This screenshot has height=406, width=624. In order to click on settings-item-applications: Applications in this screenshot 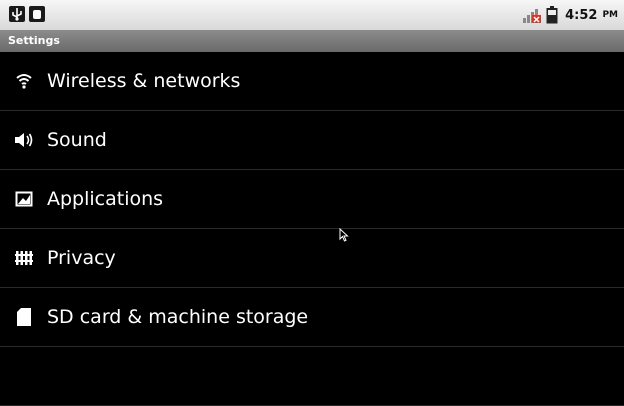, I will do `click(312, 199)`.